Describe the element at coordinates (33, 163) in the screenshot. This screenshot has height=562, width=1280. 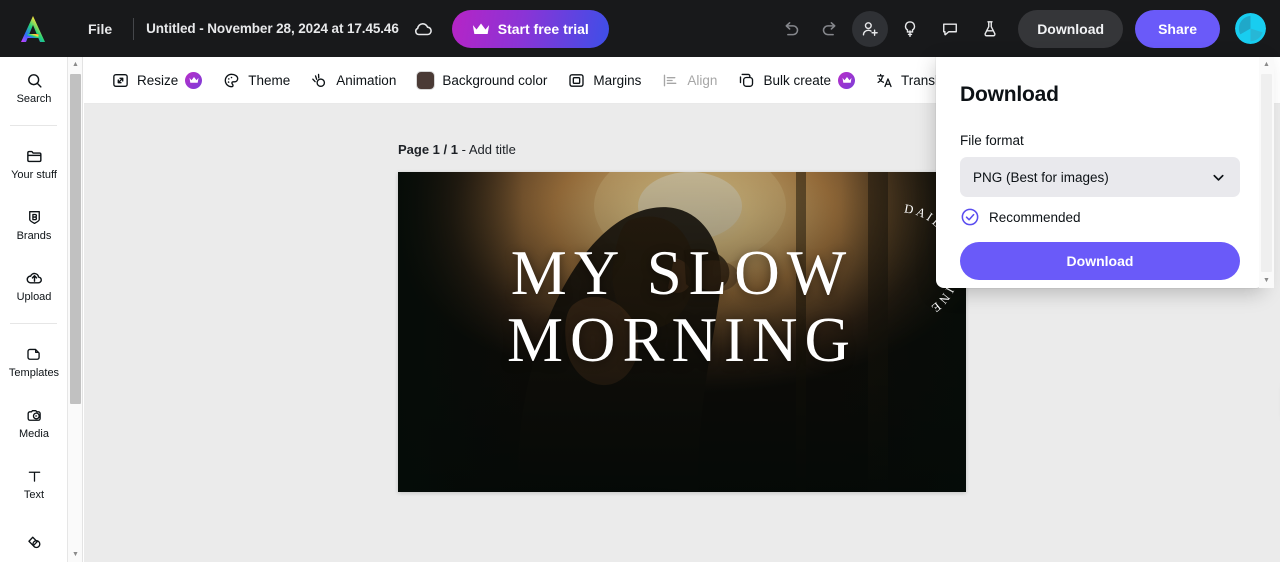
I see `sidebar-item-your-stuff: Your stuff` at that location.